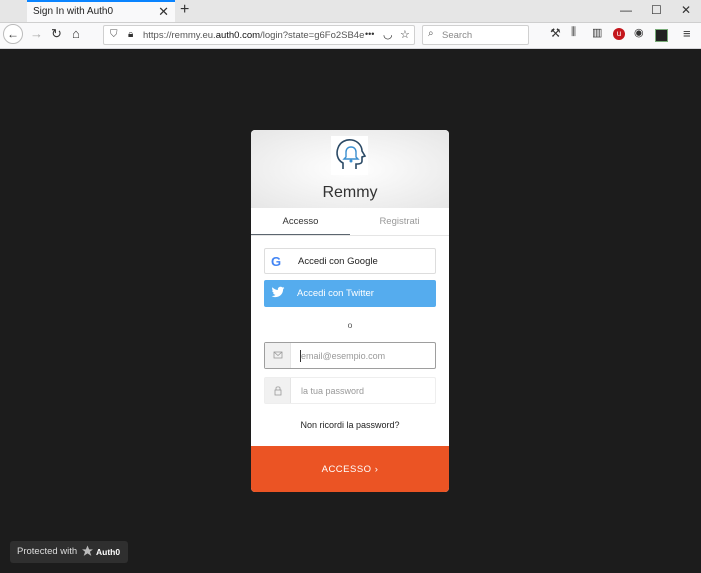 The width and height of the screenshot is (701, 573). What do you see at coordinates (457, 35) in the screenshot?
I see `search-placeholder: Search` at bounding box center [457, 35].